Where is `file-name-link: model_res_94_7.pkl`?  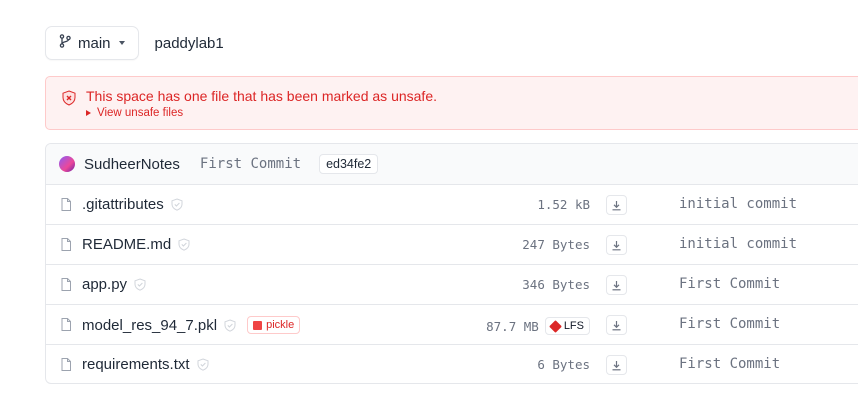
file-name-link: model_res_94_7.pkl is located at coordinates (149, 325).